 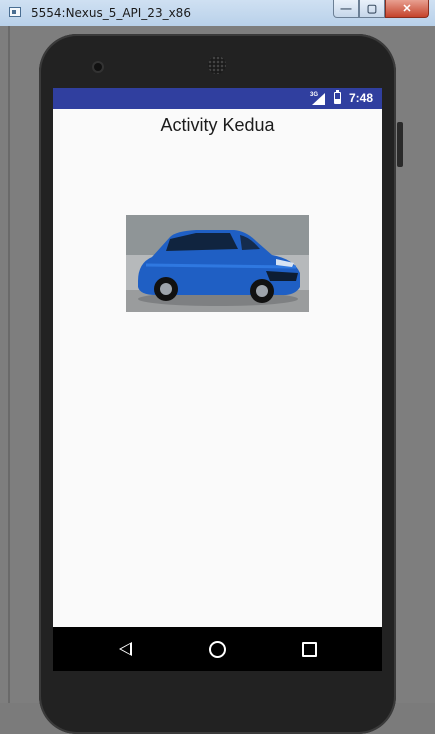 I want to click on blue-car-illustration, so click(x=217, y=263).